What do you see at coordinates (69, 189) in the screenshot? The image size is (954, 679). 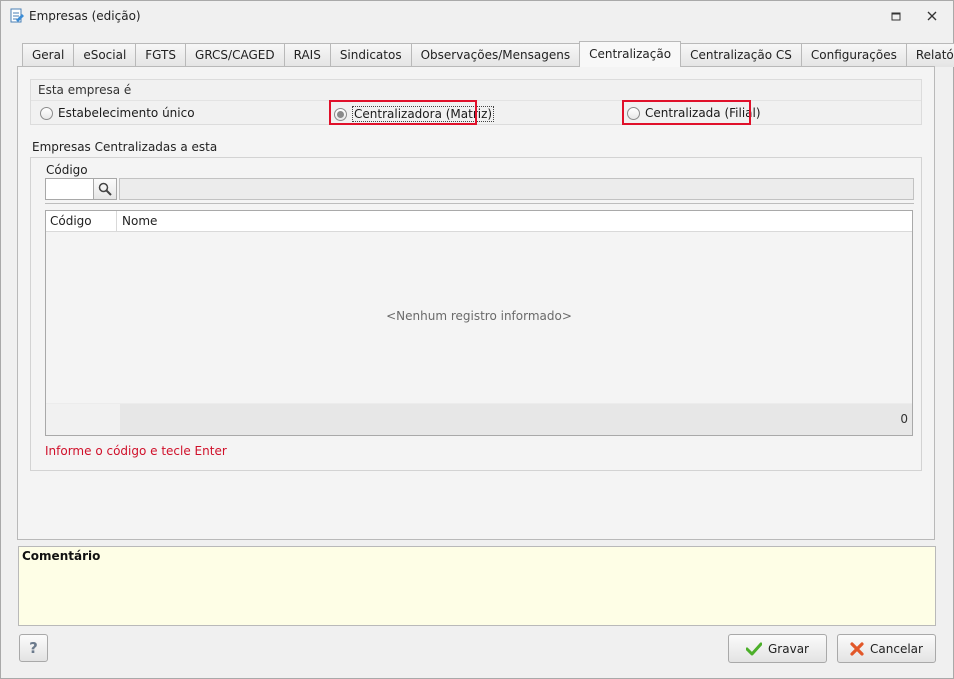 I see `codigo-input` at bounding box center [69, 189].